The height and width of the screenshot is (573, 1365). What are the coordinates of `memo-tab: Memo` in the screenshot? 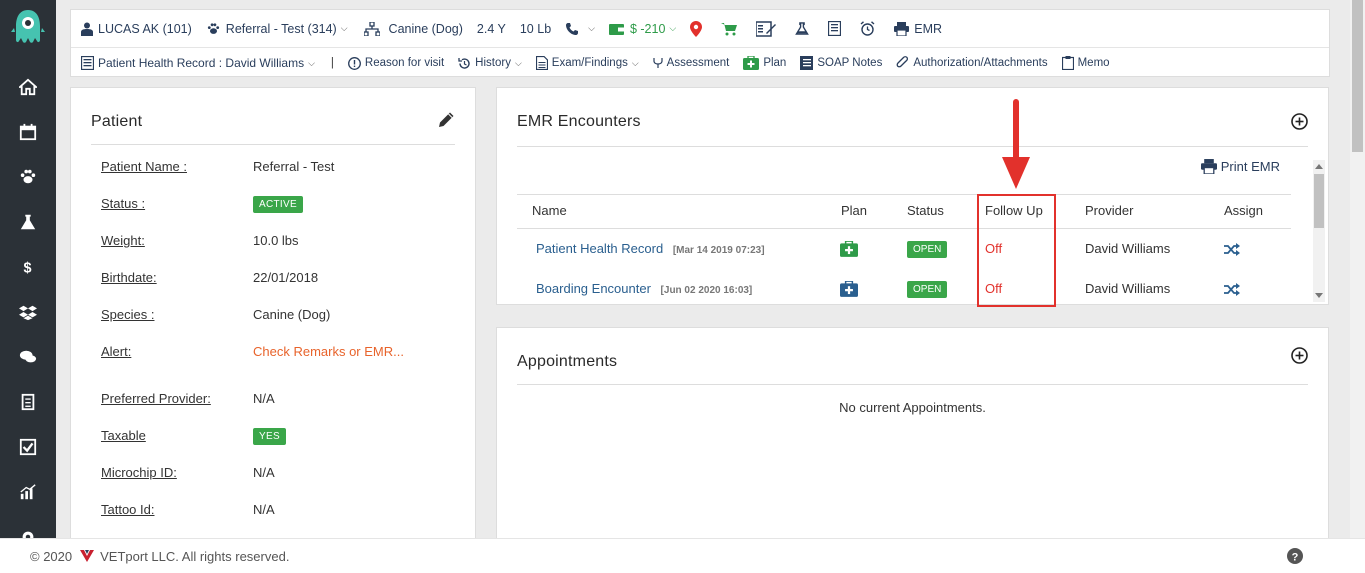 It's located at (1085, 63).